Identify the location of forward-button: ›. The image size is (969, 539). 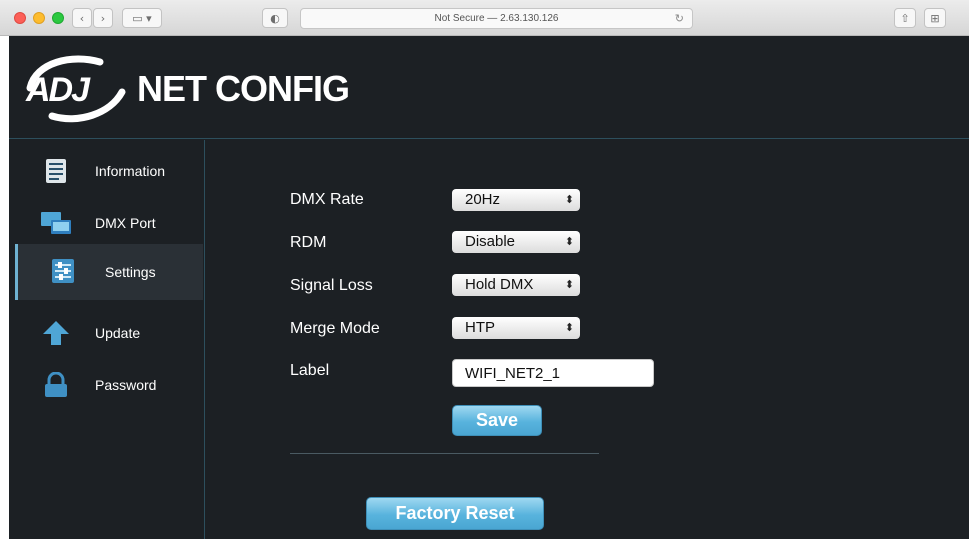
(103, 18).